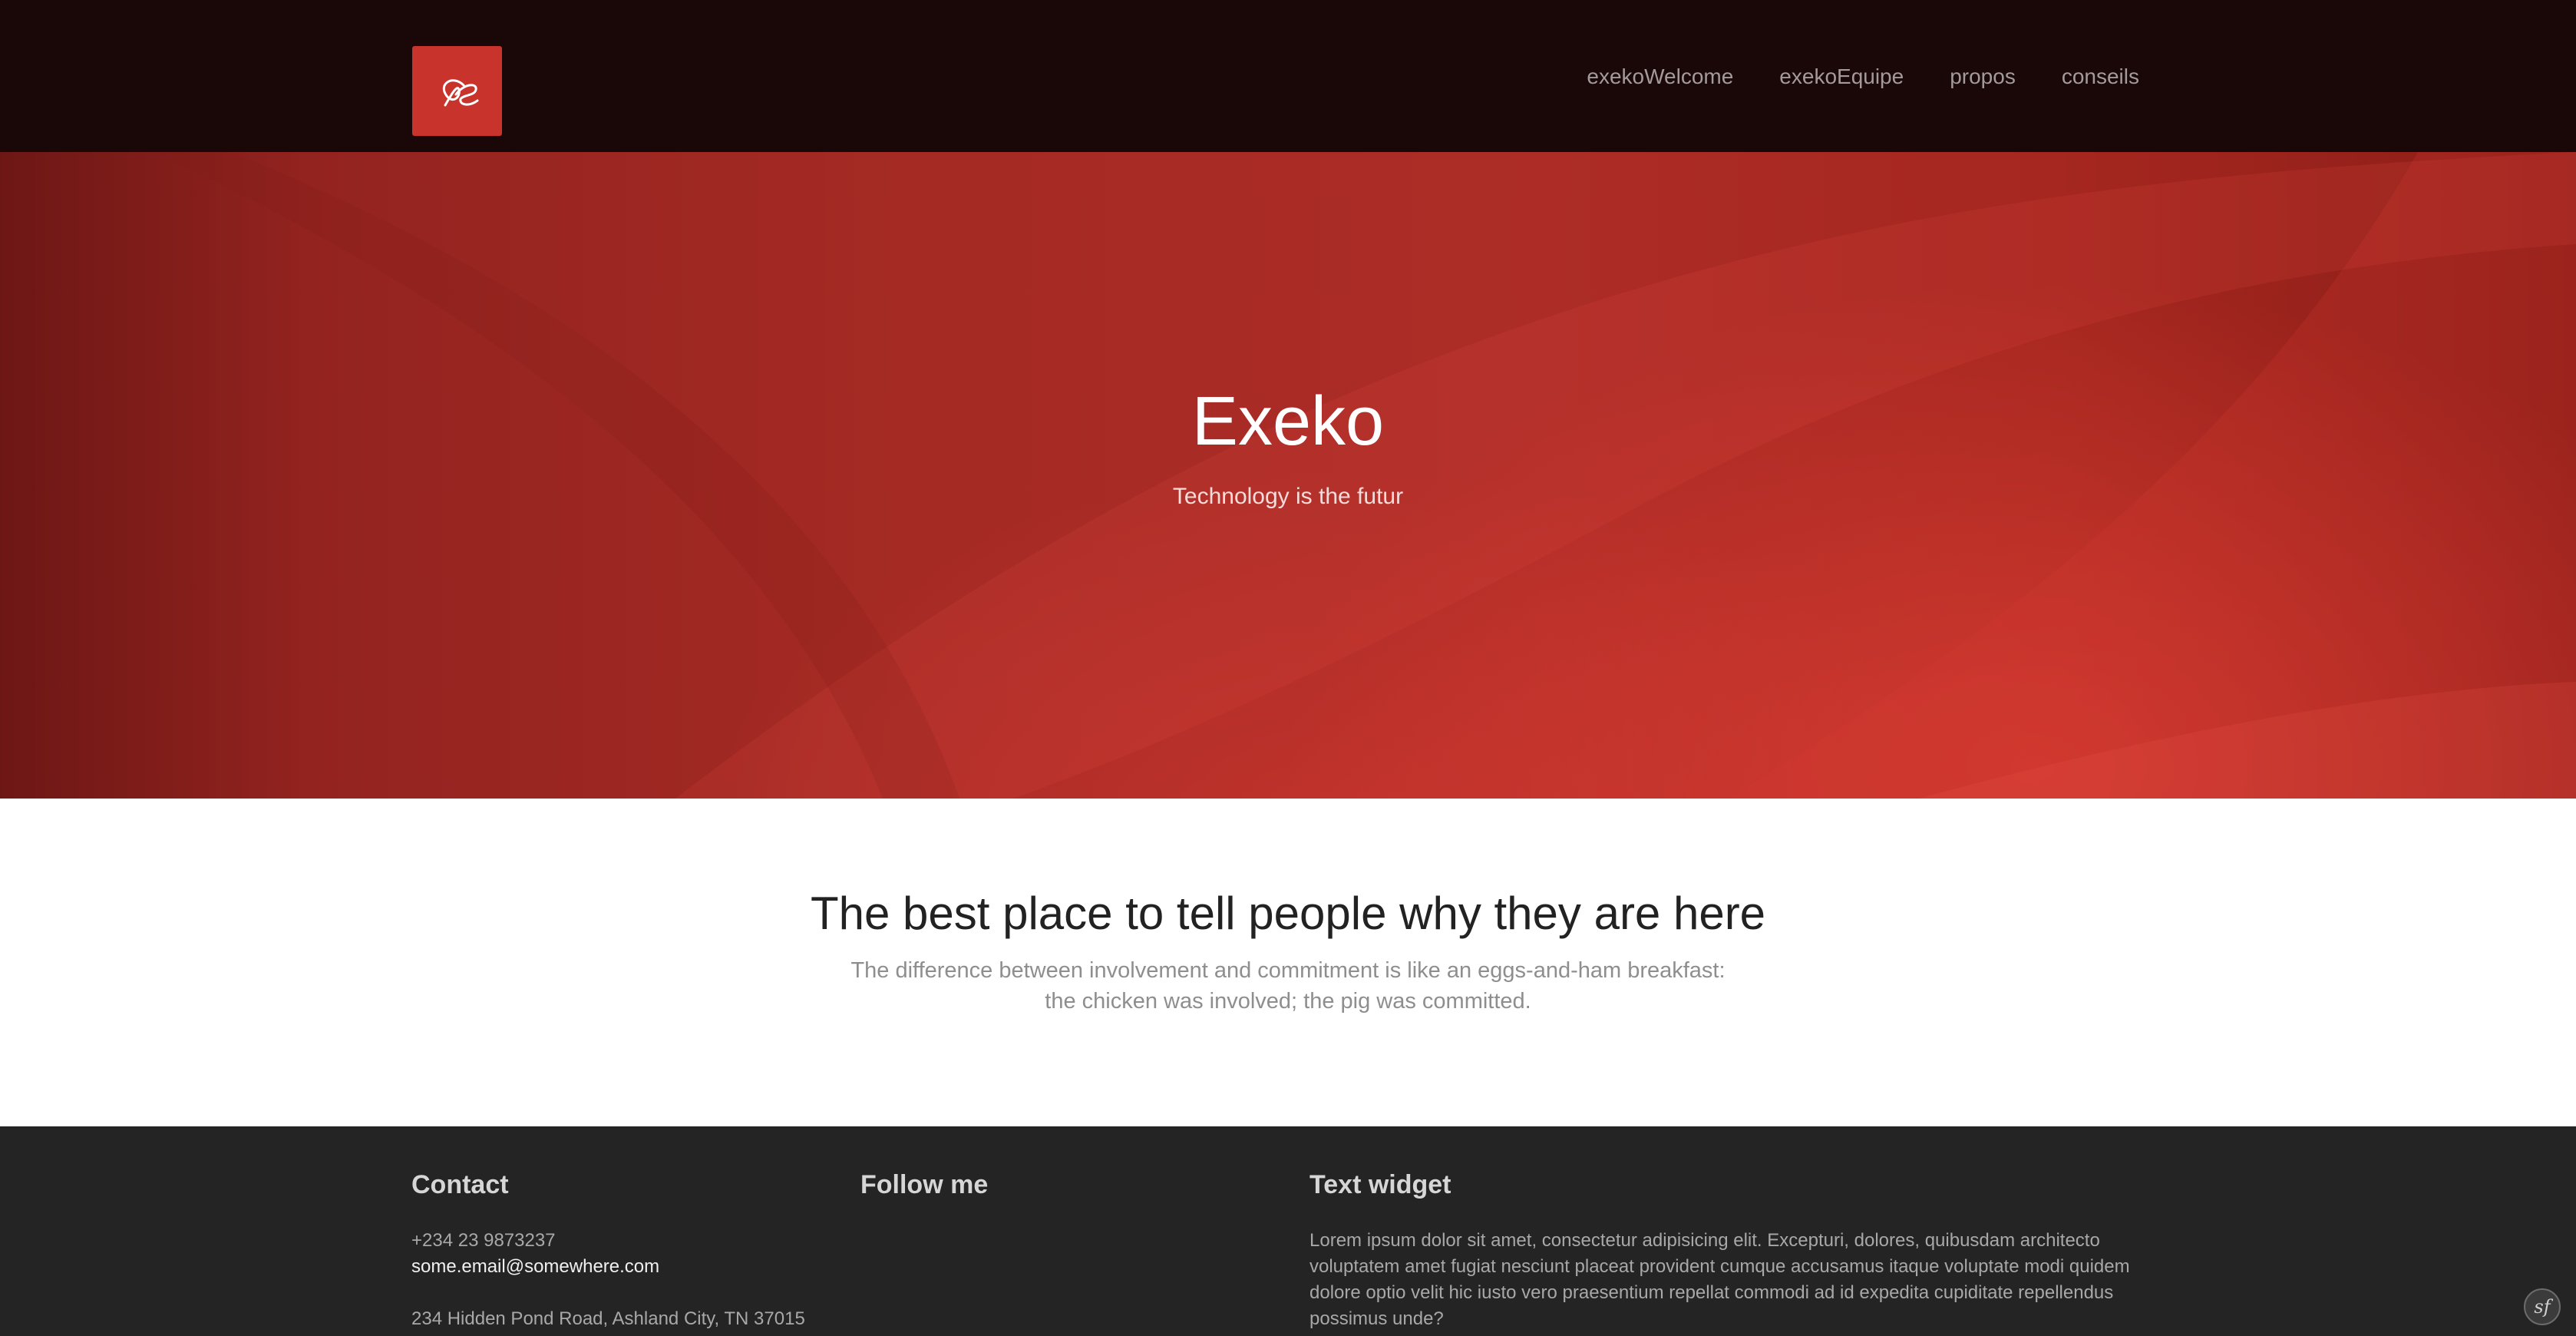 The height and width of the screenshot is (1336, 2576). I want to click on follow-title: Follow me, so click(924, 1185).